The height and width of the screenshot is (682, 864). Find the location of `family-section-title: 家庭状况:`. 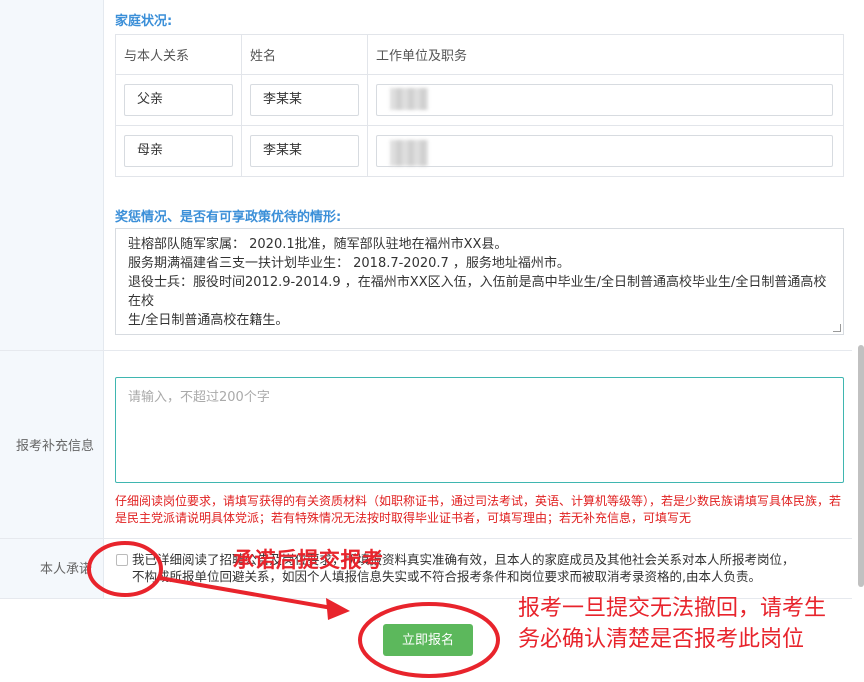

family-section-title: 家庭状况: is located at coordinates (144, 21).